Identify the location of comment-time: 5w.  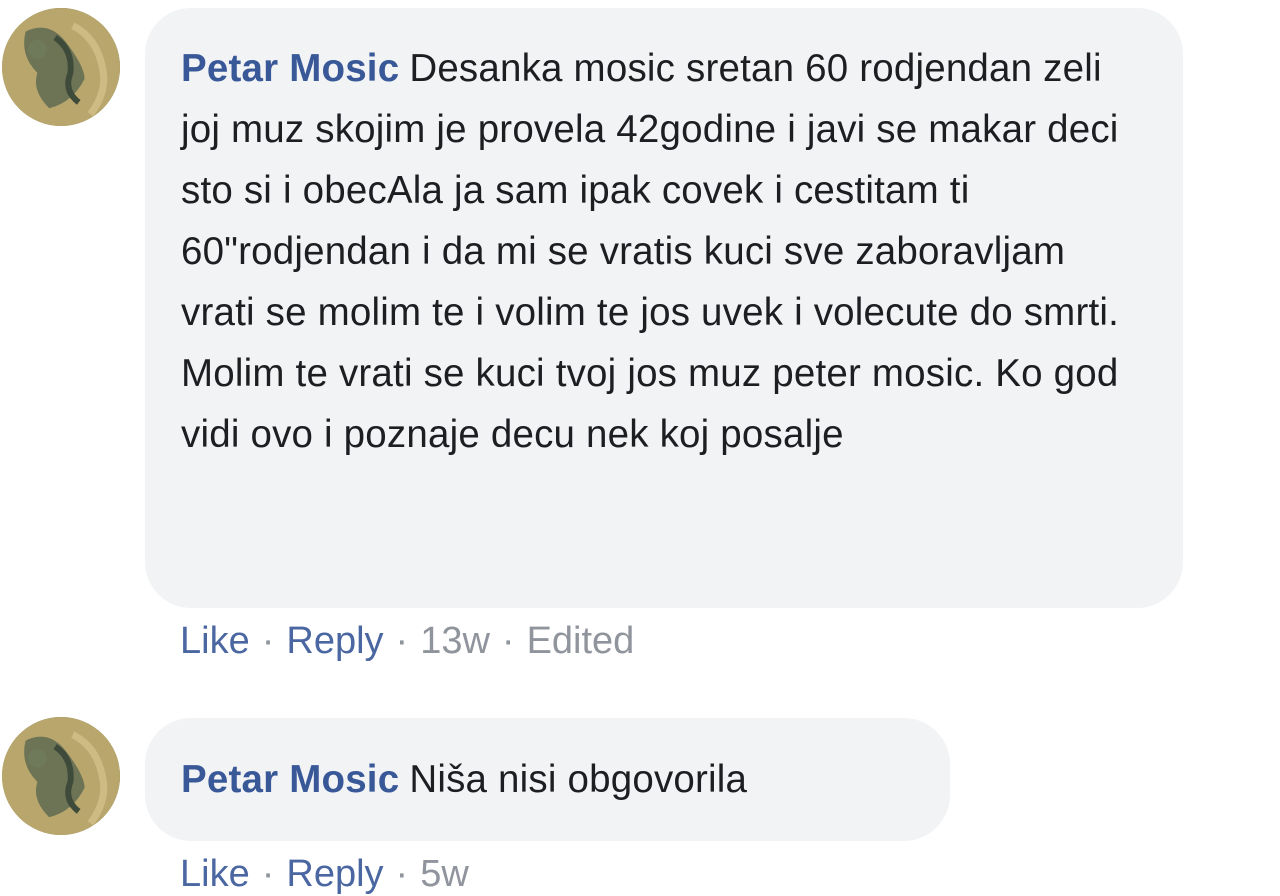
(444, 874).